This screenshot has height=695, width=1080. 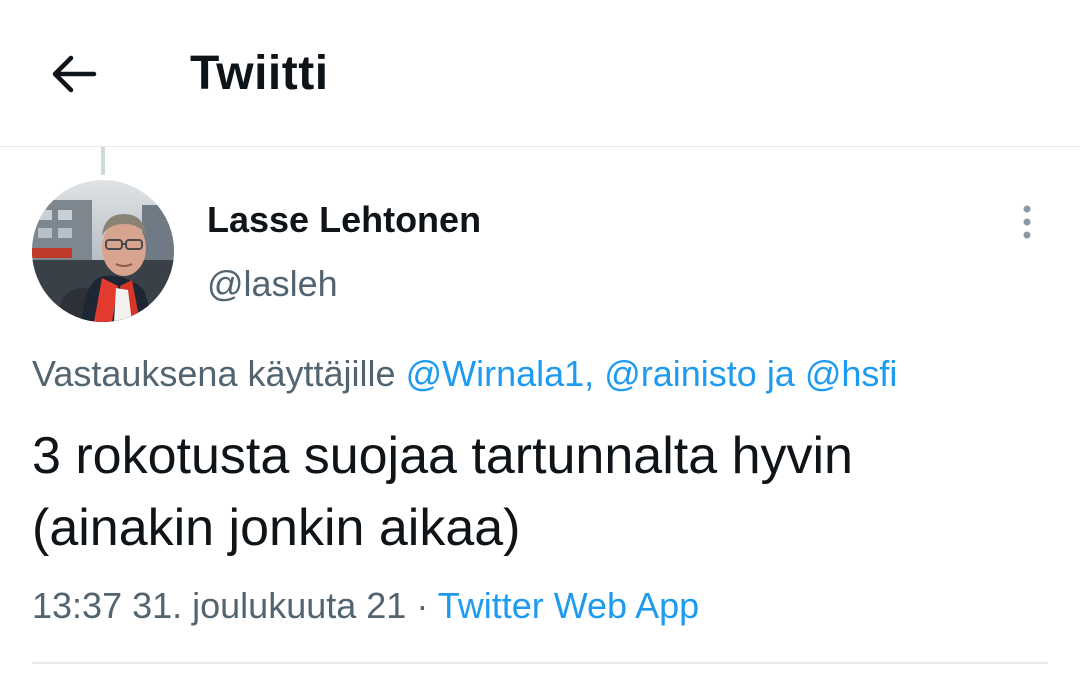 What do you see at coordinates (680, 373) in the screenshot?
I see `mention-link-rainisto: @rainisto` at bounding box center [680, 373].